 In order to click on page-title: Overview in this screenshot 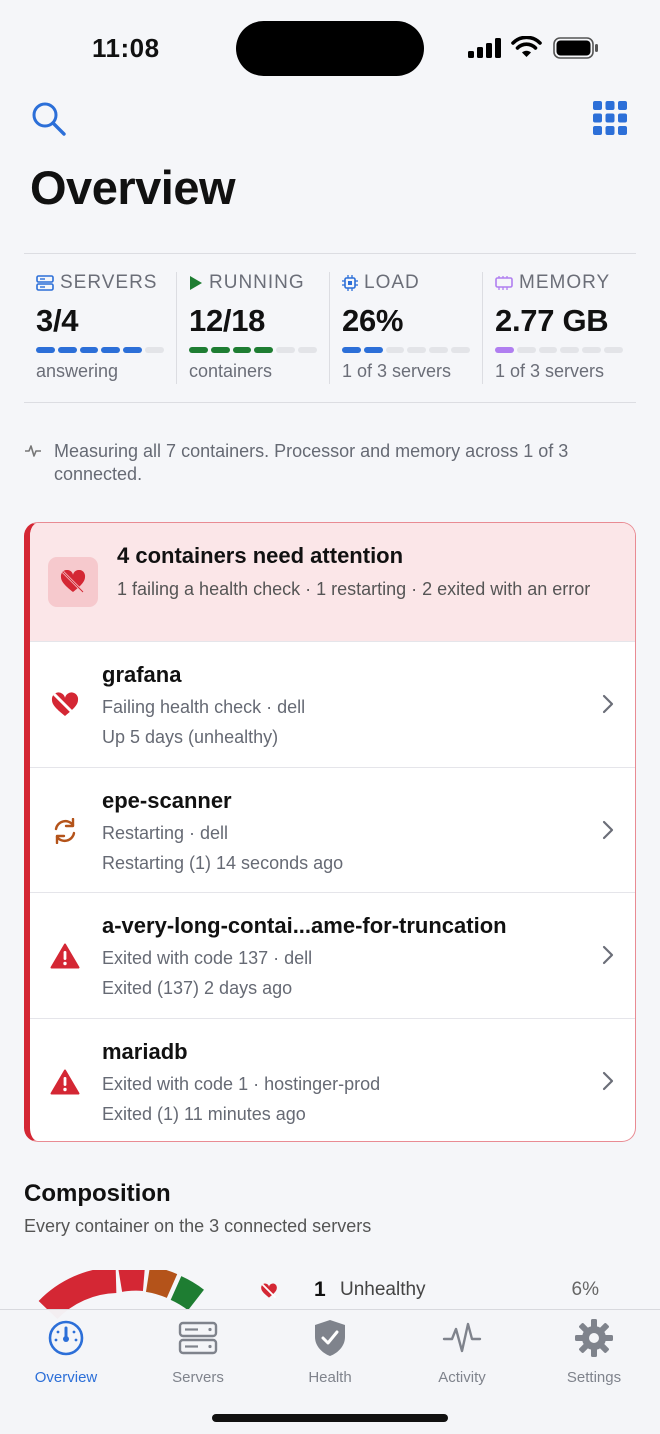, I will do `click(133, 187)`.